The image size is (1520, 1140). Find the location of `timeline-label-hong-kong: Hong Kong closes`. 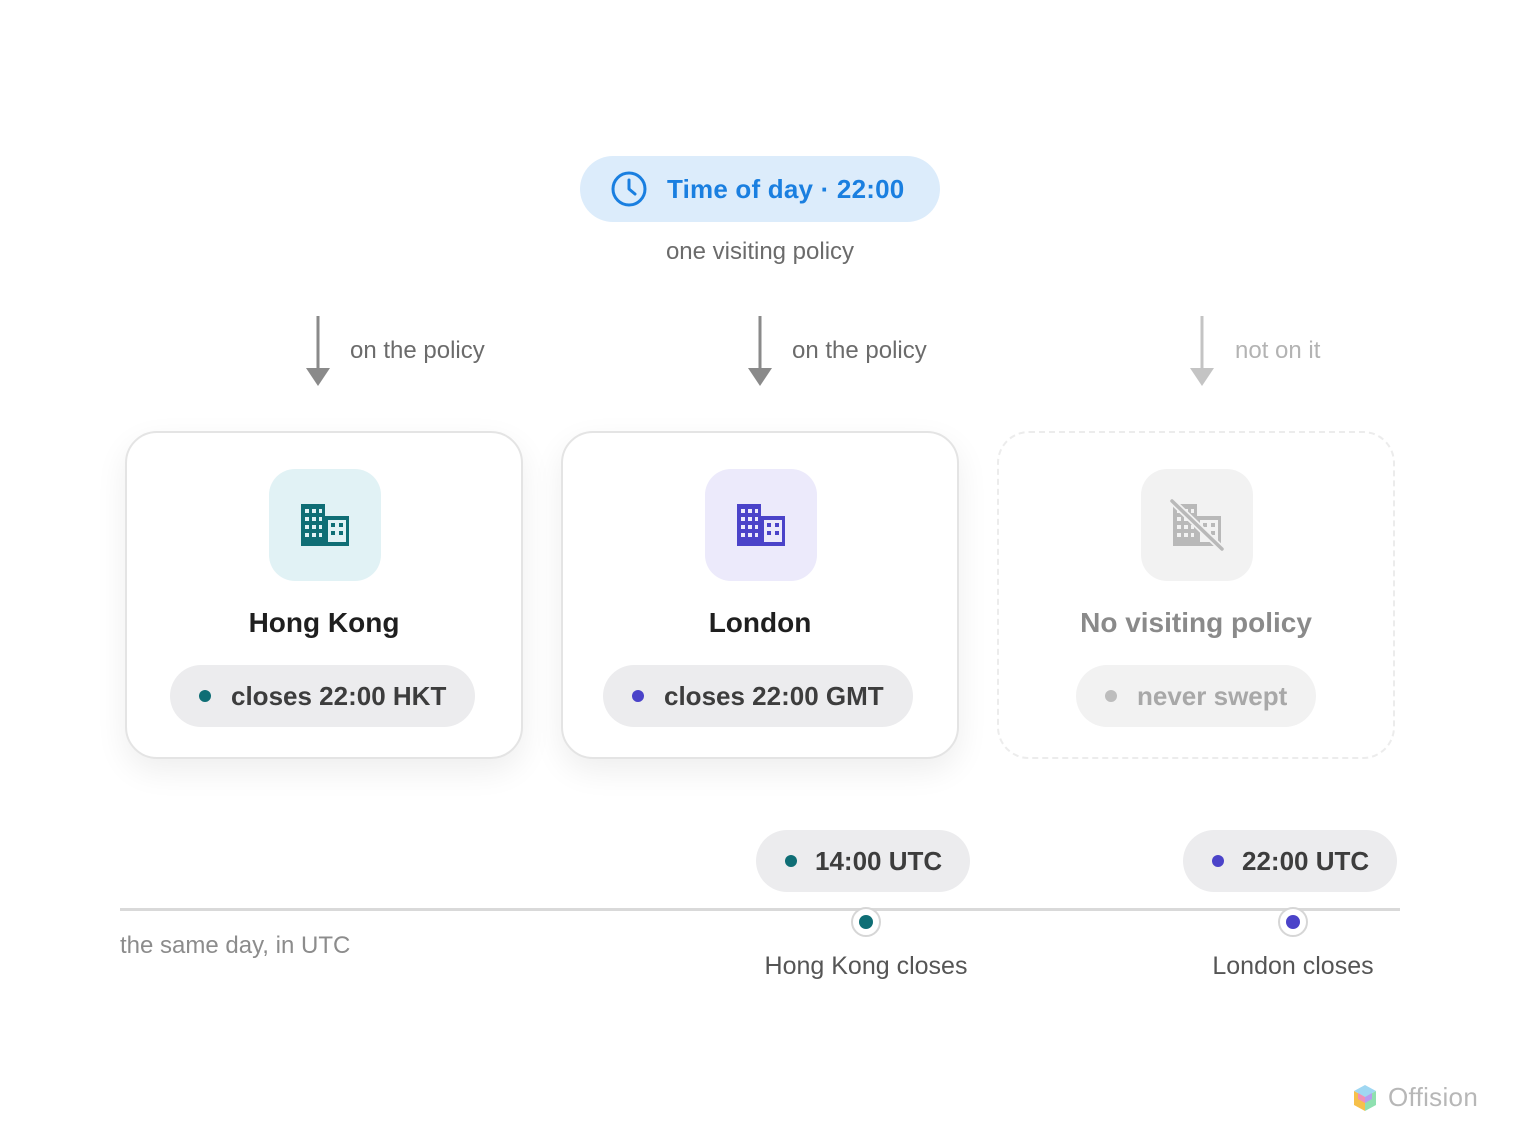

timeline-label-hong-kong: Hong Kong closes is located at coordinates (866, 966).